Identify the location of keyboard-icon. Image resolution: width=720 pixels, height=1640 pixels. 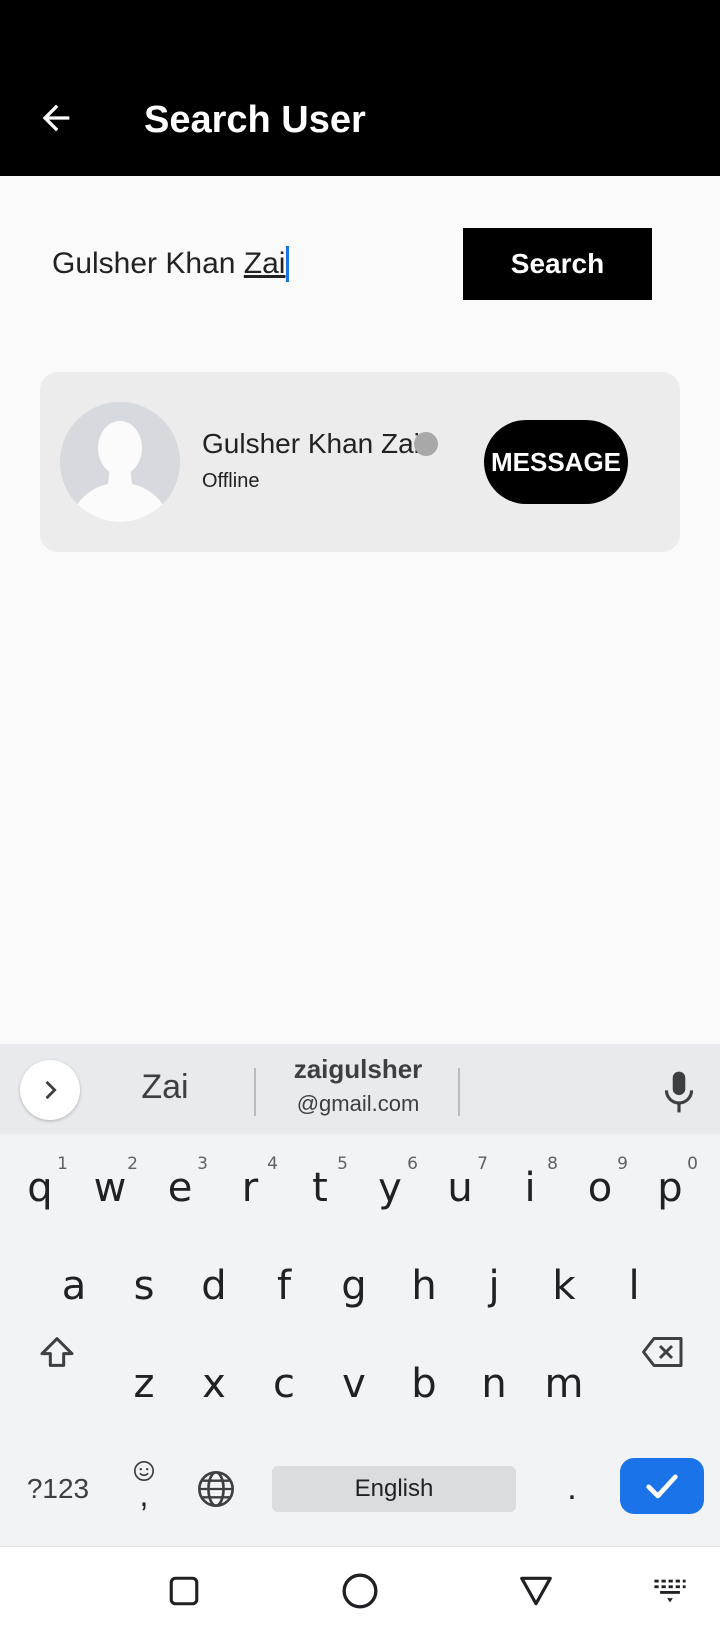
(670, 1591).